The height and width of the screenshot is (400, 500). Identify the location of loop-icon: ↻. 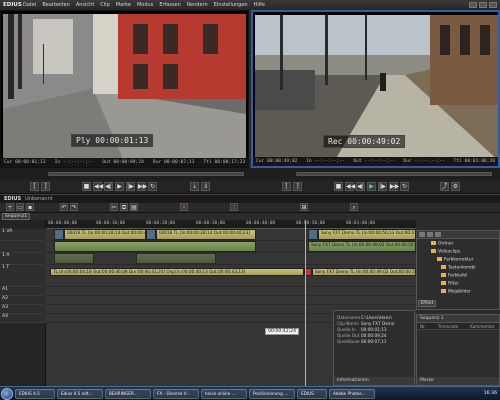
(152, 186).